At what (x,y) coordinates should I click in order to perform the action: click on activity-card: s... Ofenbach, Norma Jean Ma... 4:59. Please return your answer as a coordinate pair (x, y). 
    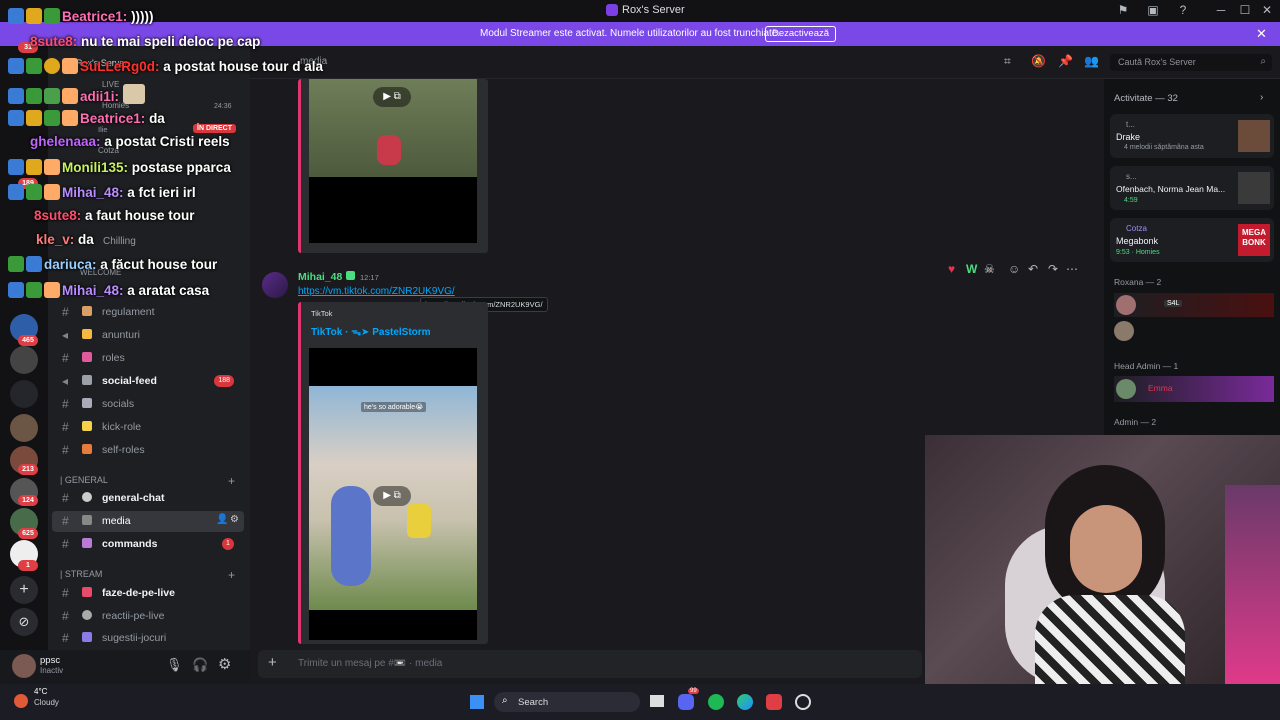
    Looking at the image, I should click on (1192, 188).